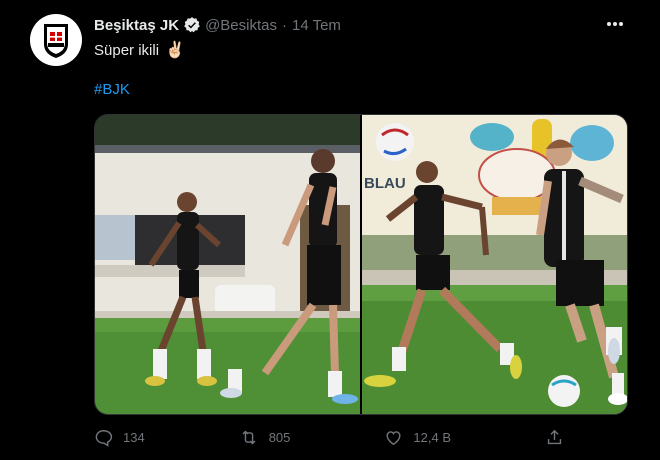 The height and width of the screenshot is (460, 660). Describe the element at coordinates (192, 25) in the screenshot. I see `verified-badge-icon` at that location.